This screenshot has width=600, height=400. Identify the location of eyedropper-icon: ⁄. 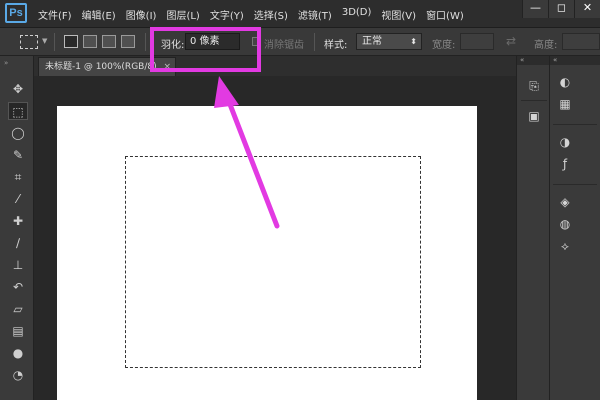
(18, 199).